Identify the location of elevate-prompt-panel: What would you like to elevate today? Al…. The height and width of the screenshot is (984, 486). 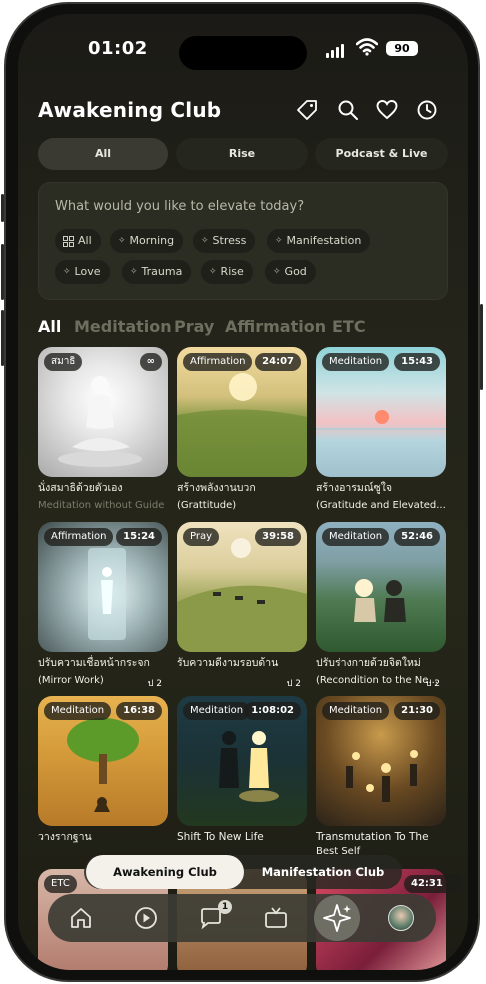
(243, 241).